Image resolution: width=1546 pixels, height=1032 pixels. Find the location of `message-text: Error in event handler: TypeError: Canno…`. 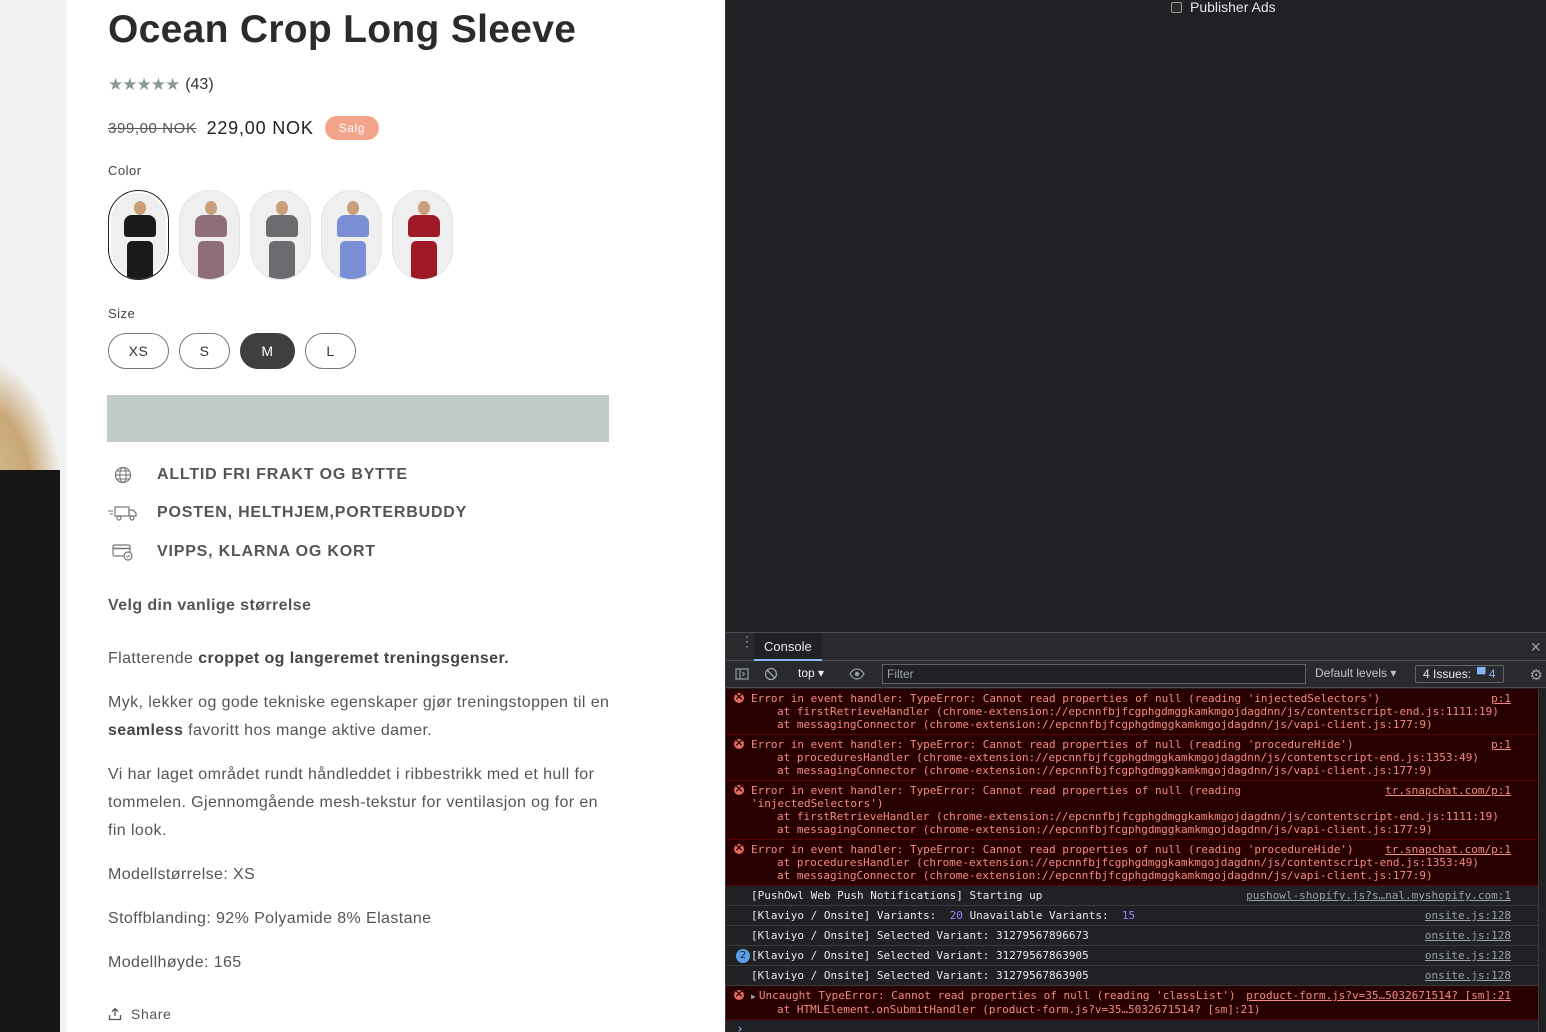

message-text: Error in event handler: TypeError: Canno… is located at coordinates (1131, 744).